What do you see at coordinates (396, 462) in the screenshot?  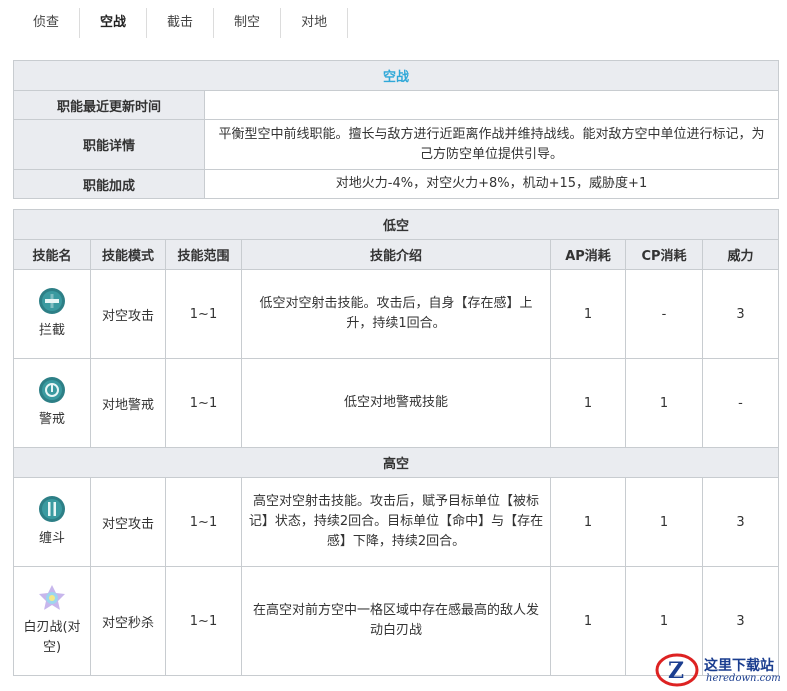 I see `high-altitude-header: 高空` at bounding box center [396, 462].